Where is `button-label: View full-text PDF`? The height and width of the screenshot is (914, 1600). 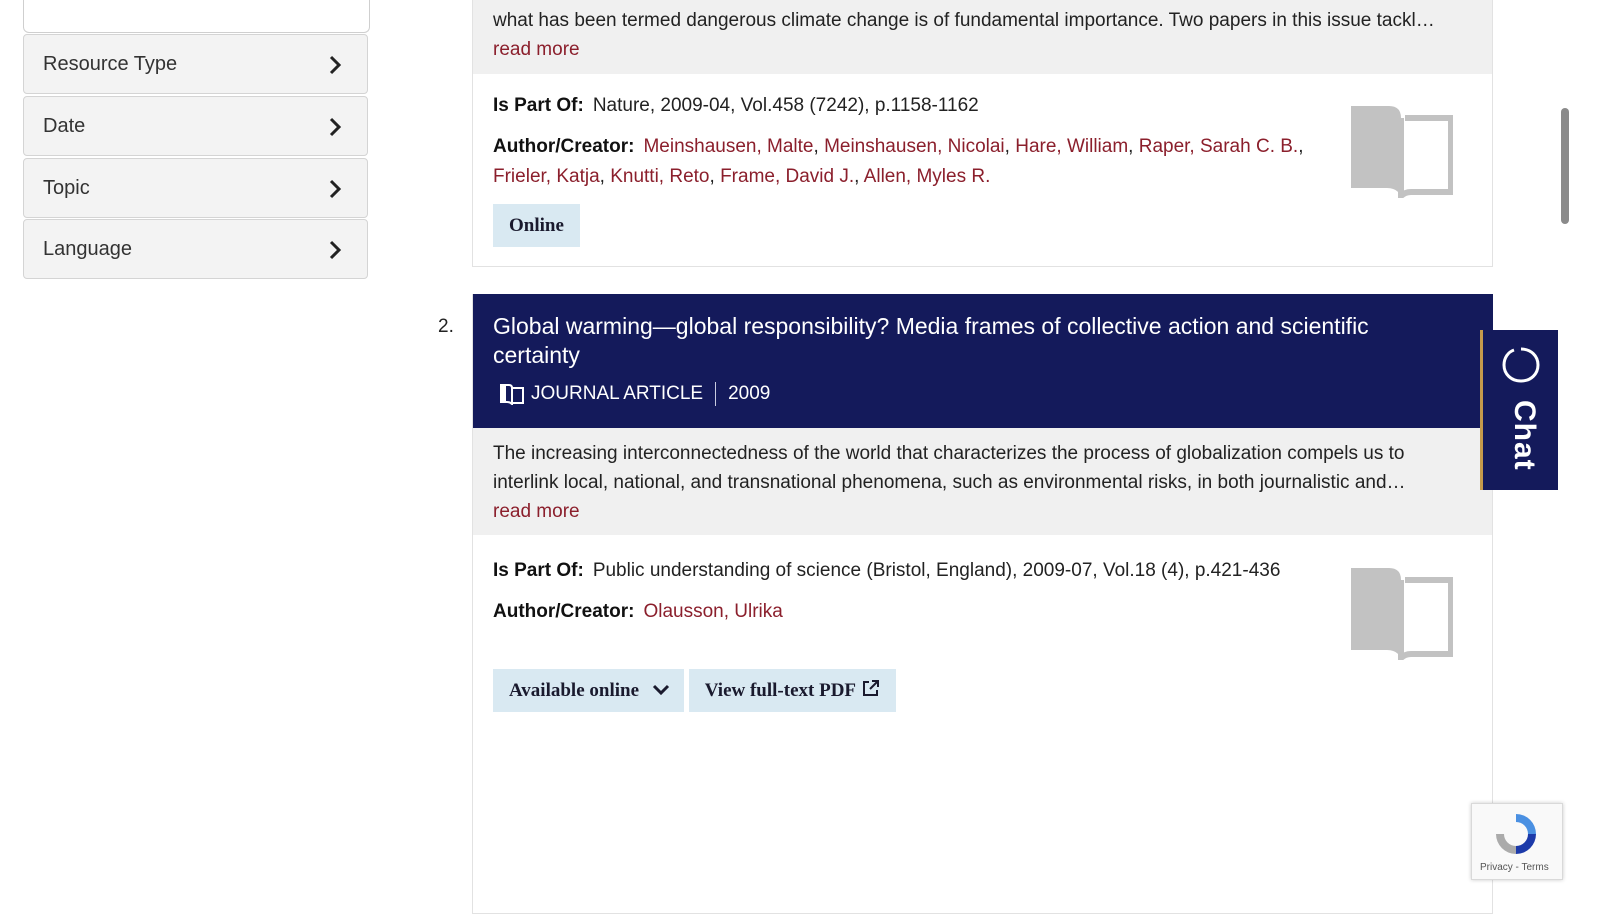
button-label: View full-text PDF is located at coordinates (780, 690).